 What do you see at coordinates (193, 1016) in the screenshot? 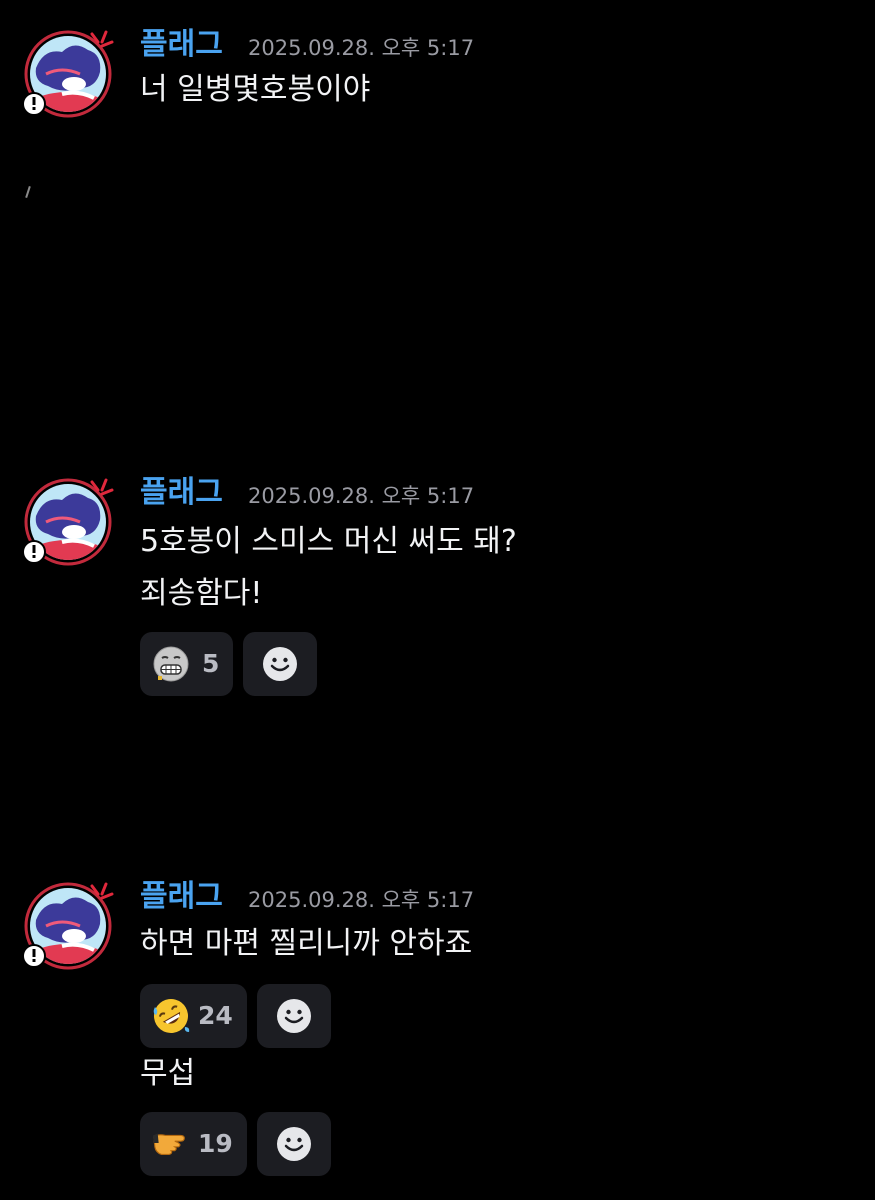
I see `reaction-button: 24` at bounding box center [193, 1016].